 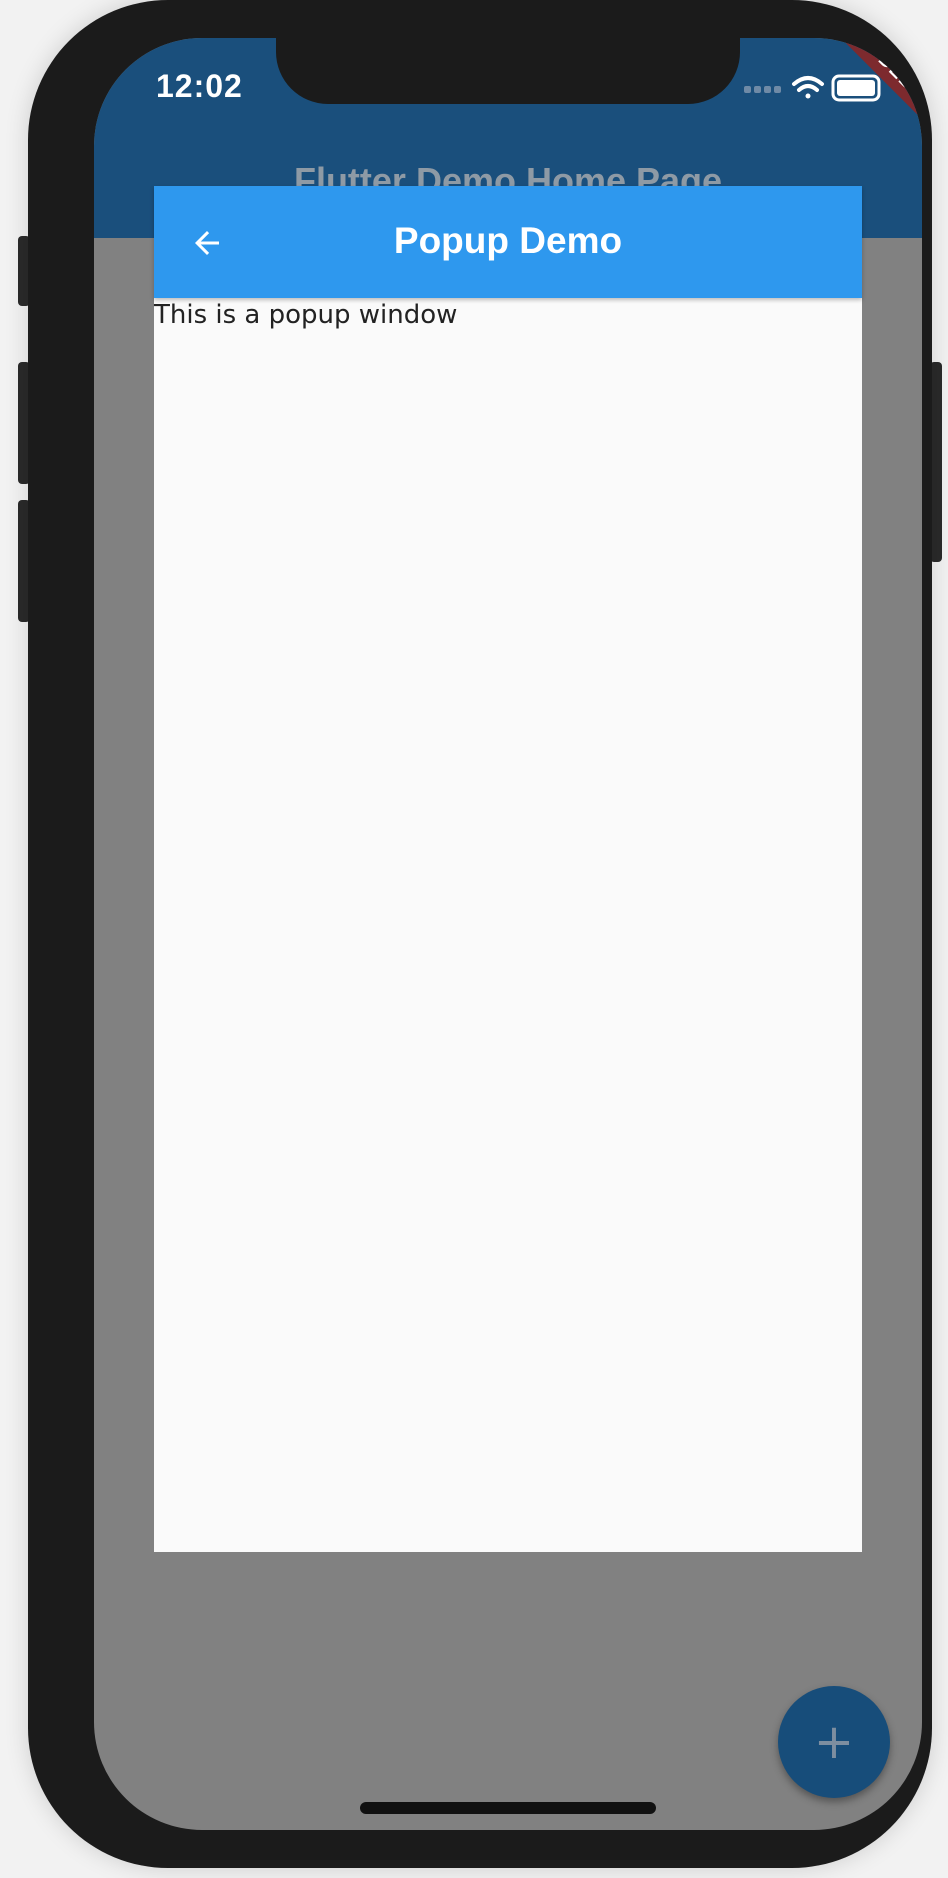 I want to click on popup-app-bar: Popup Demo, so click(x=508, y=242).